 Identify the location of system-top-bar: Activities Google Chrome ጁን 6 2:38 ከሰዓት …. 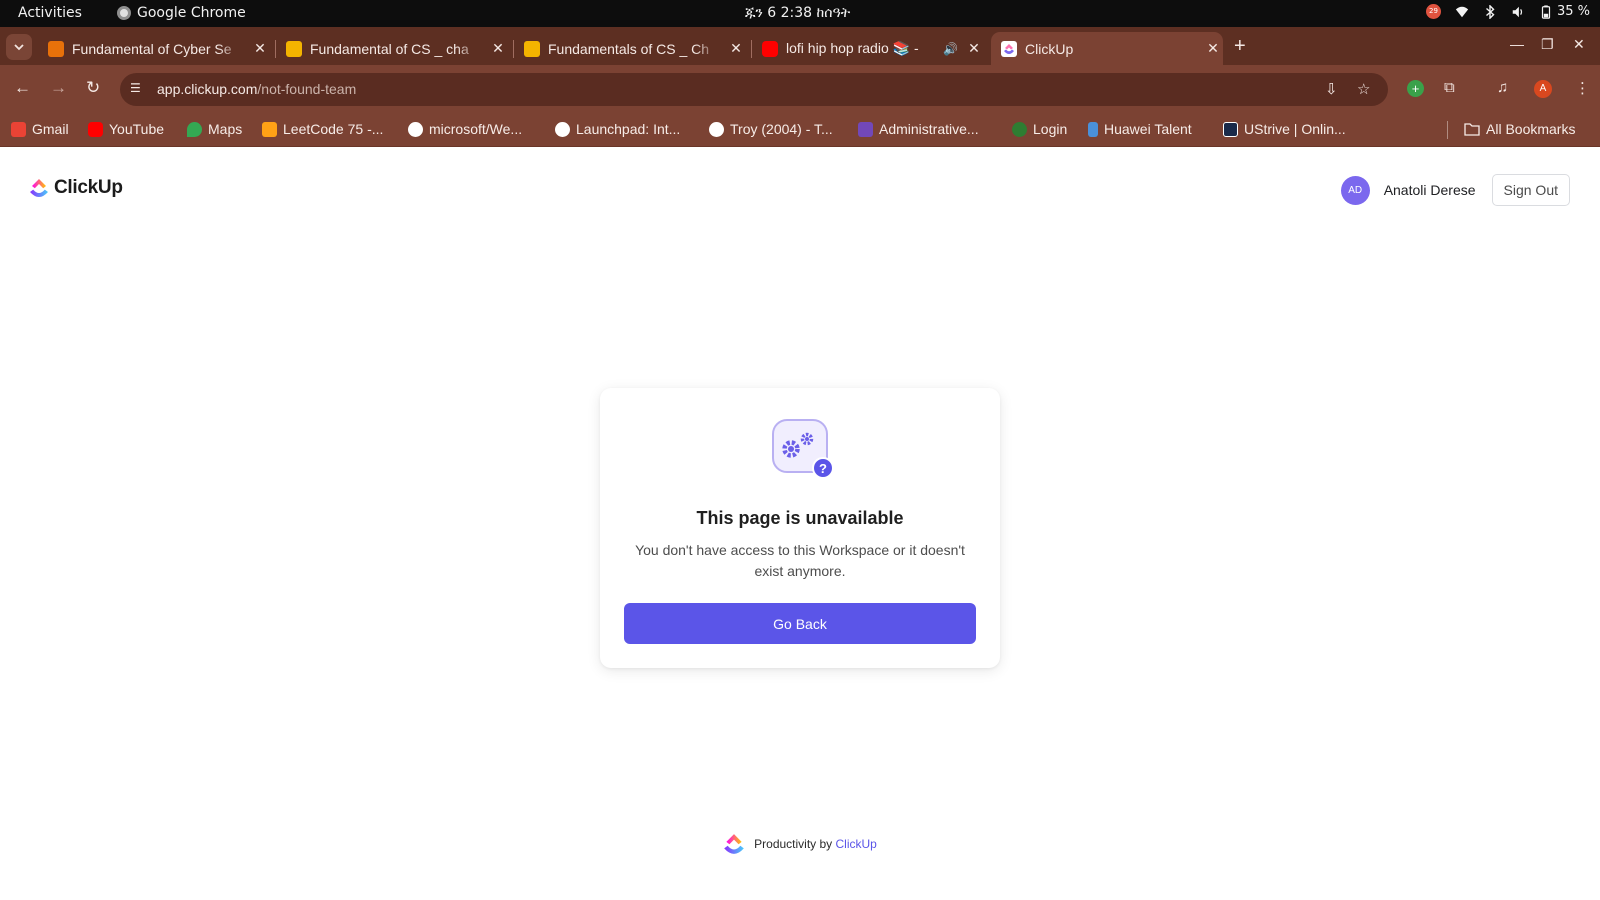
(800, 13).